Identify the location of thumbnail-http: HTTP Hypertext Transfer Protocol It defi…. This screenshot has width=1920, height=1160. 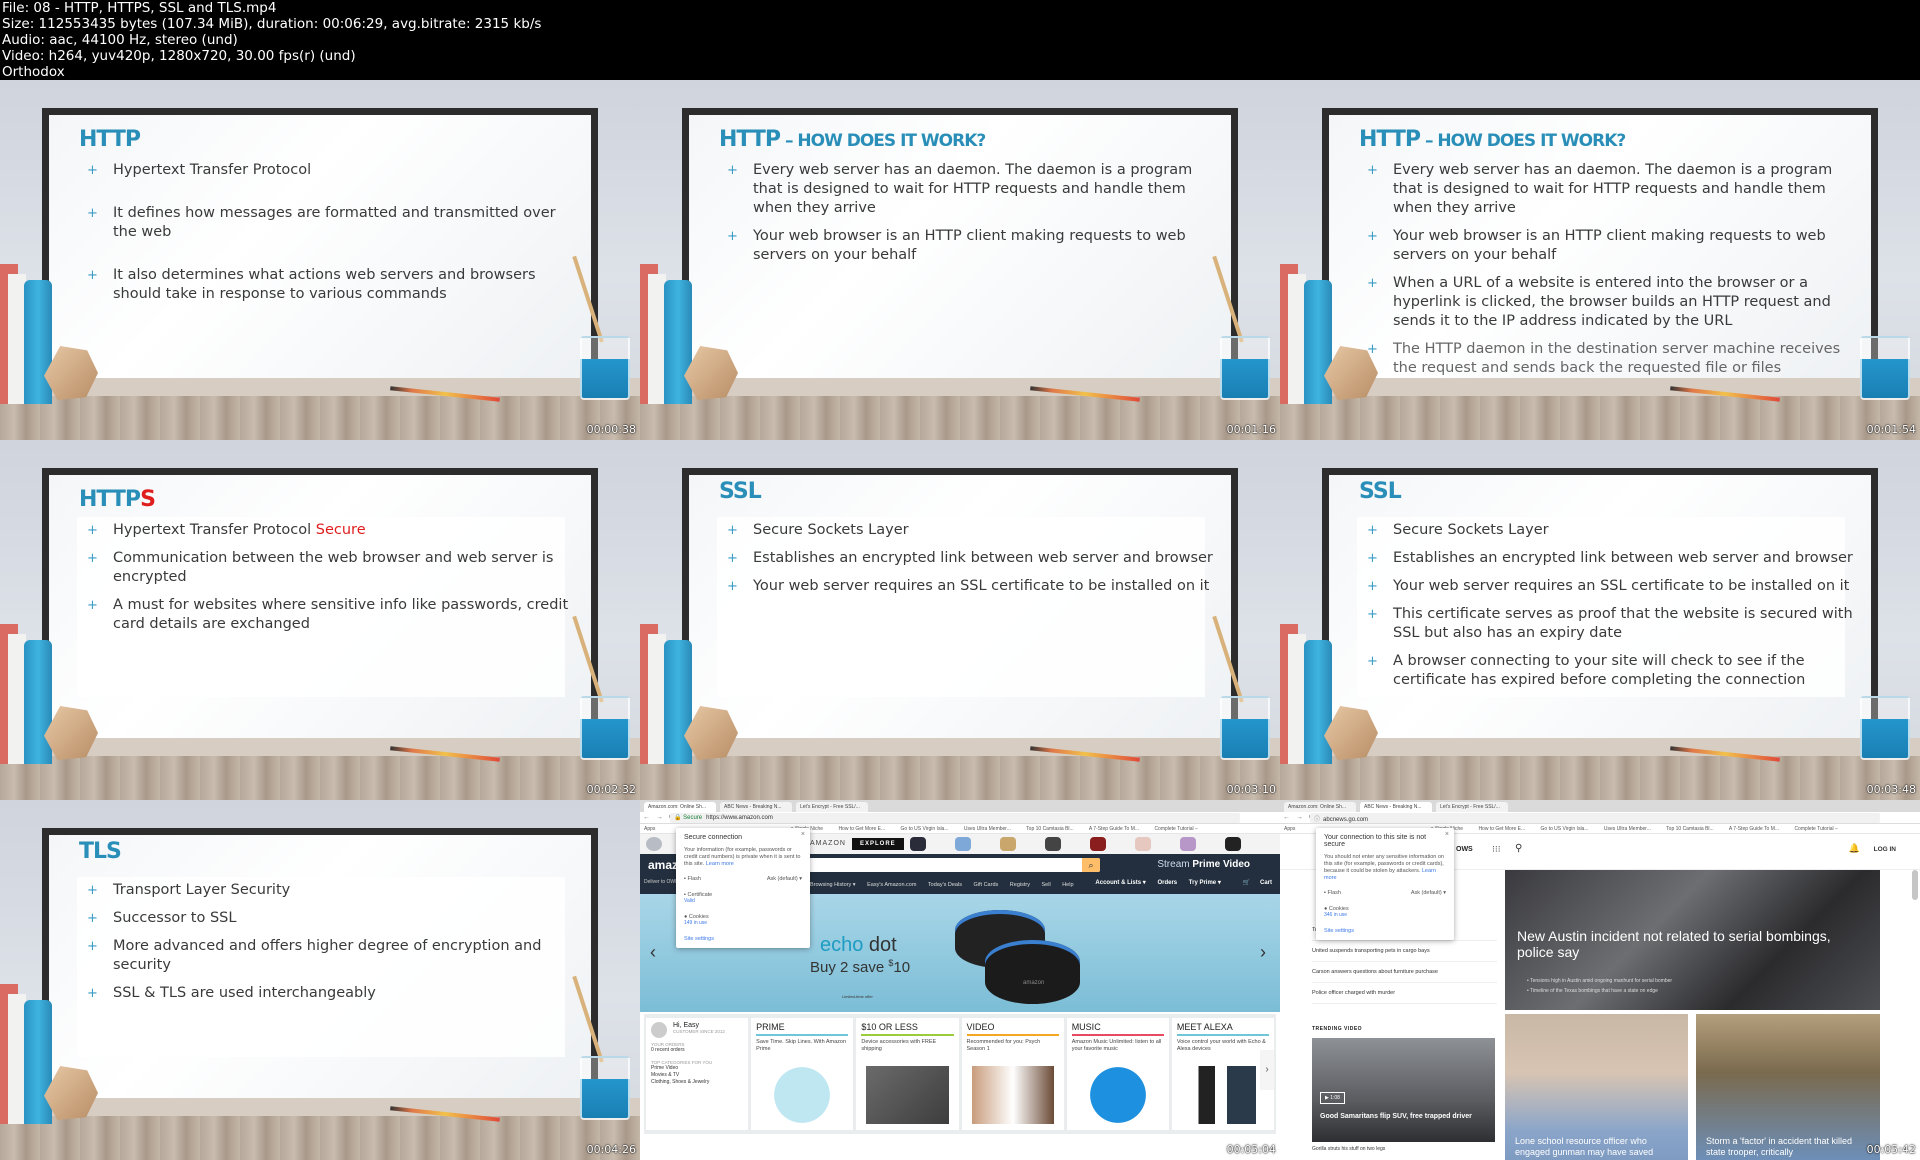
(320, 260).